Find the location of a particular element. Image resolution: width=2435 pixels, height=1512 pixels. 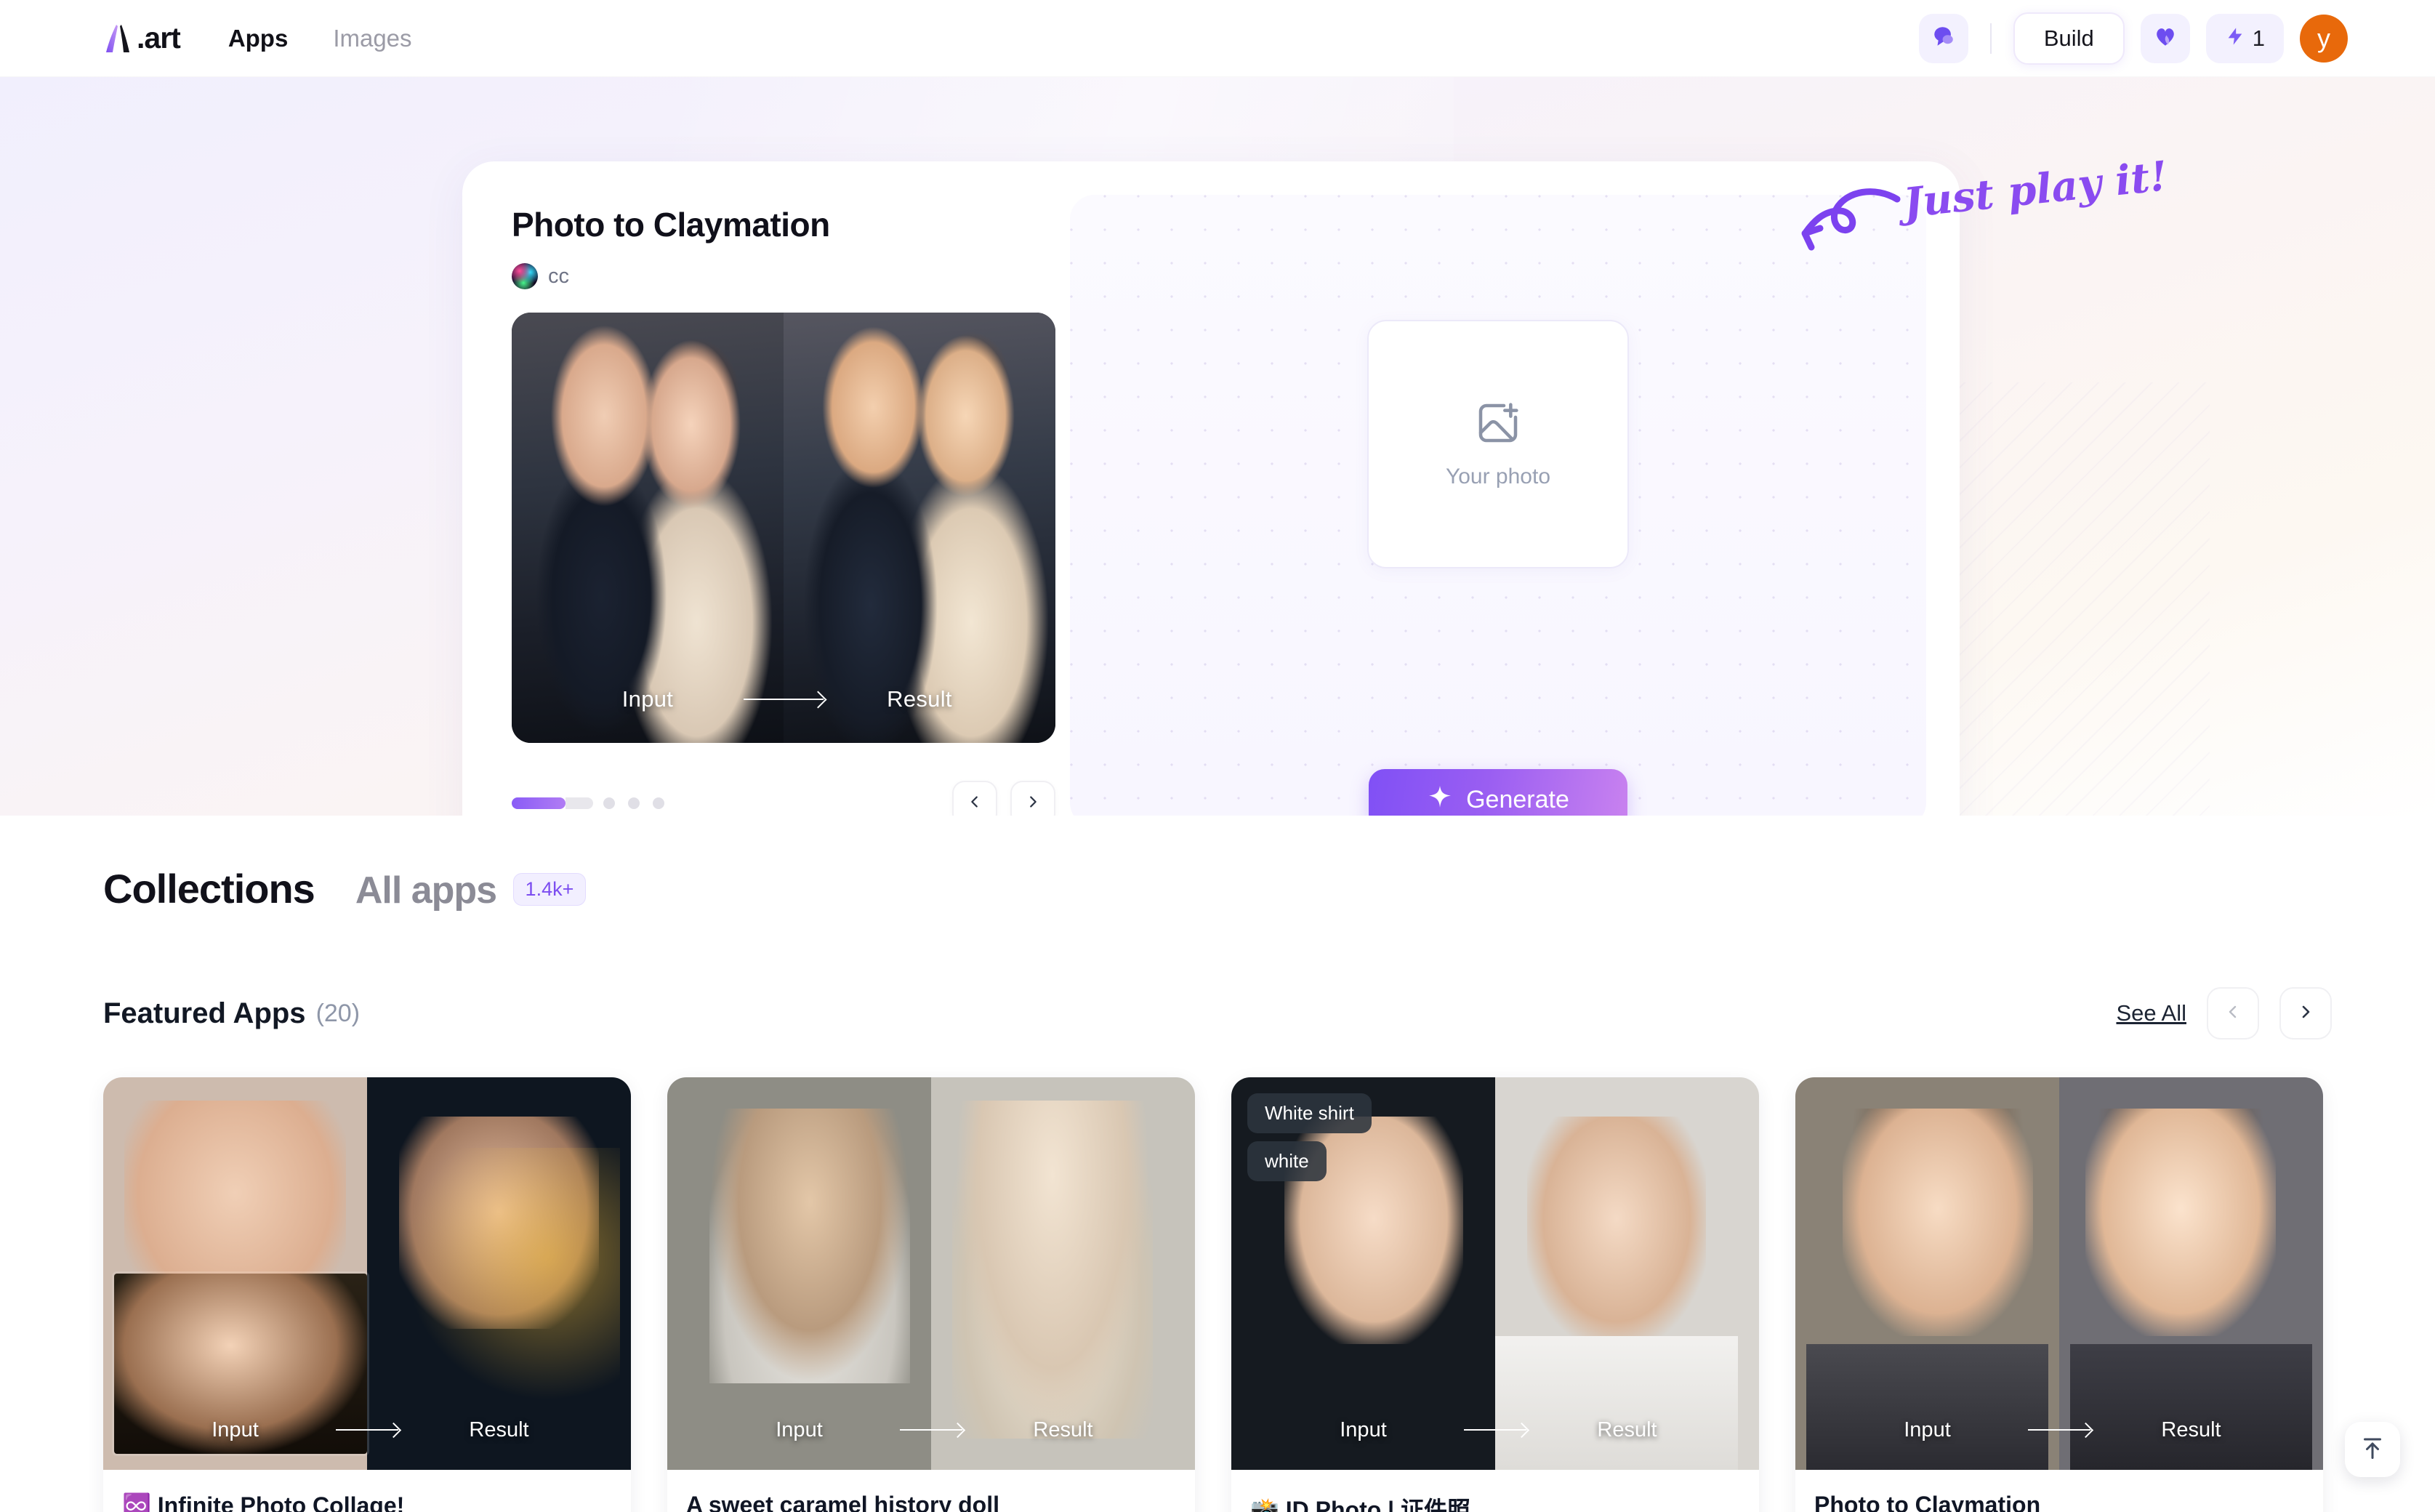

list-item: Input Result Photo to Claymation is located at coordinates (2059, 1294).